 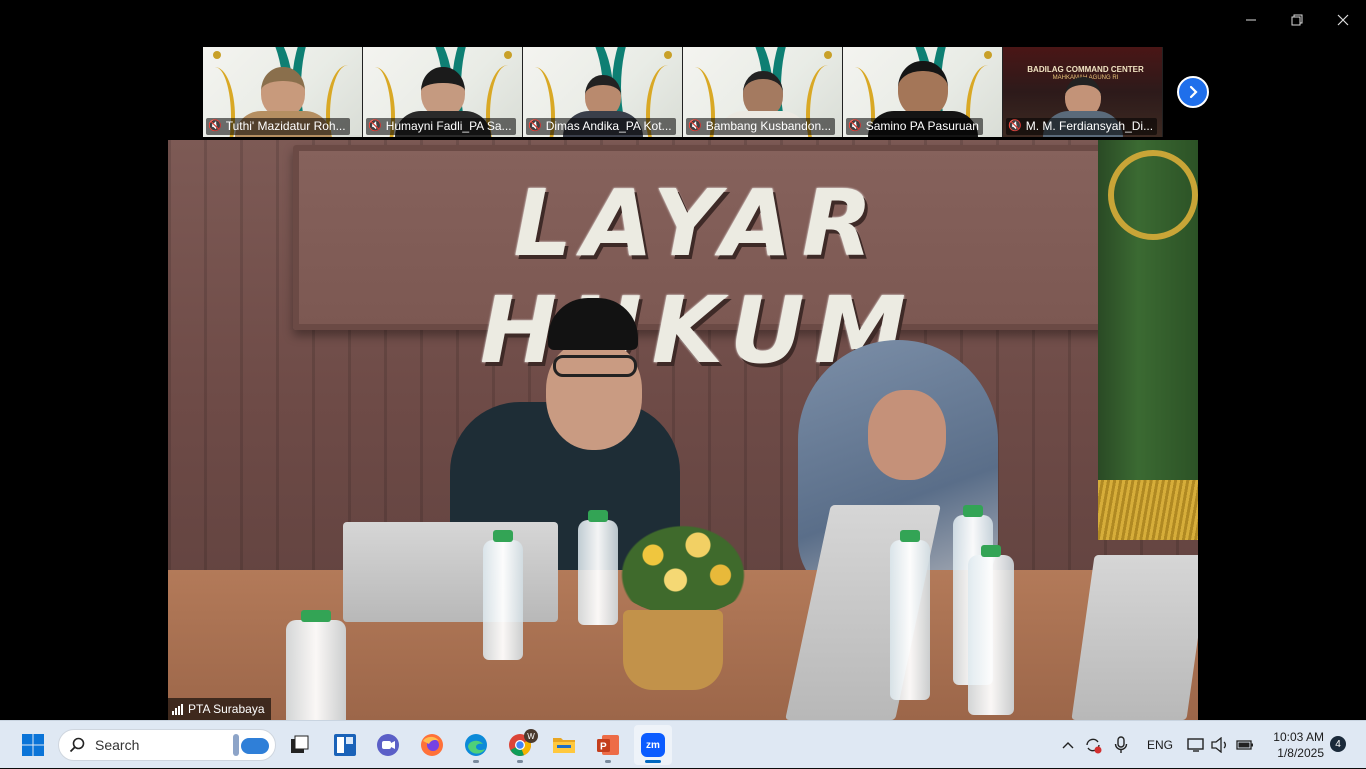 What do you see at coordinates (167, 745) in the screenshot?
I see `taskbar-search-box: Search` at bounding box center [167, 745].